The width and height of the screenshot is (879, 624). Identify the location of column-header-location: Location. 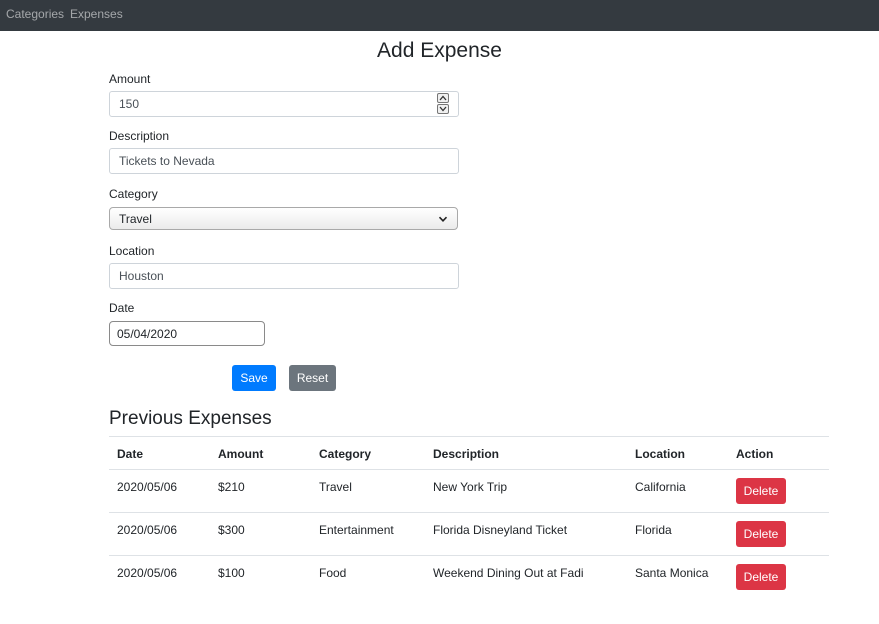
(660, 454).